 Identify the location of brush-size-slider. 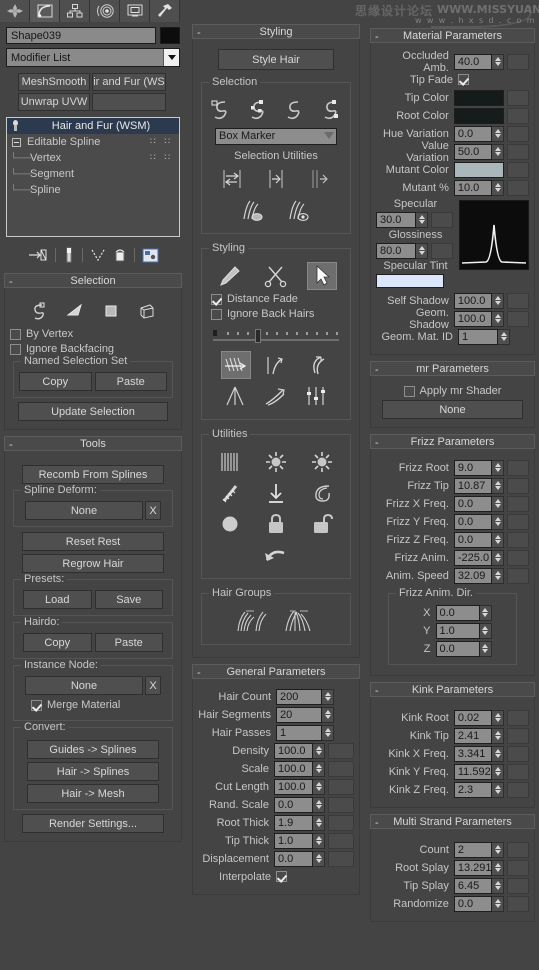
(276, 336).